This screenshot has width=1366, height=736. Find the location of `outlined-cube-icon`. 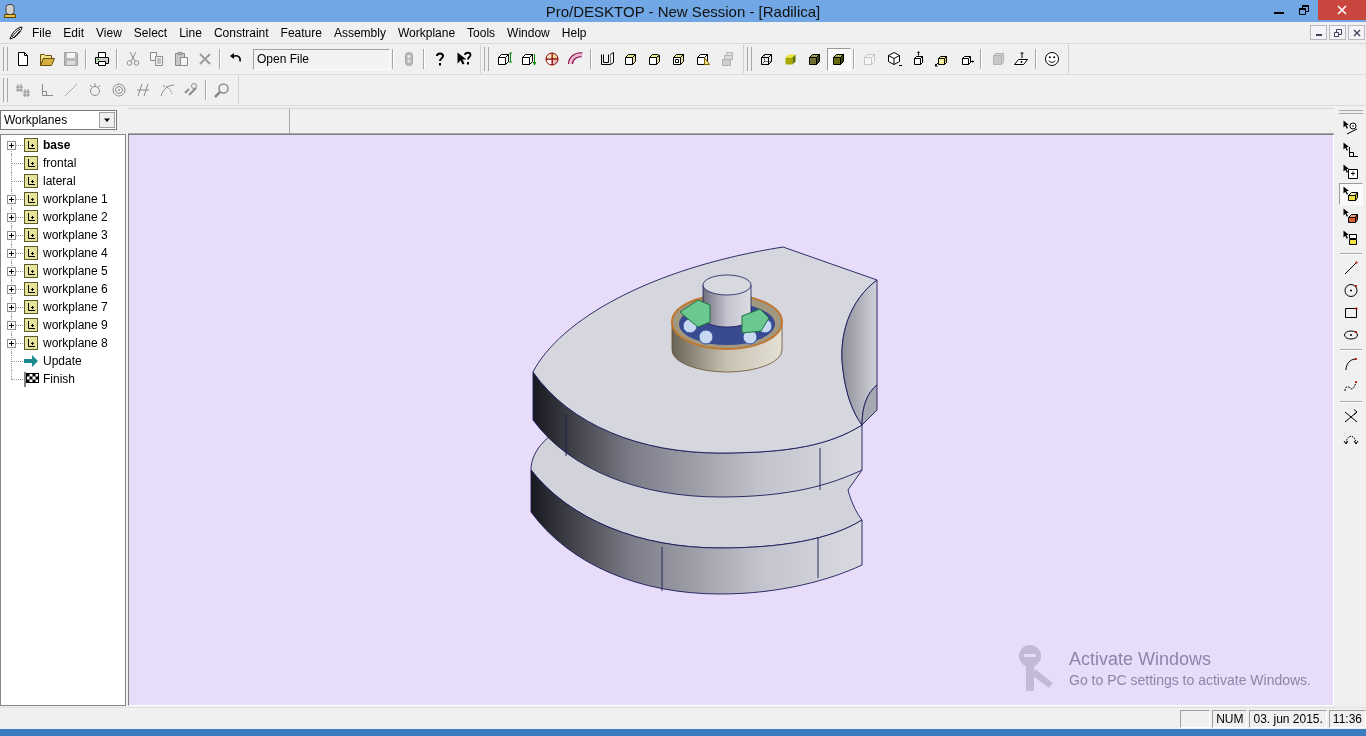

outlined-cube-icon is located at coordinates (815, 59).